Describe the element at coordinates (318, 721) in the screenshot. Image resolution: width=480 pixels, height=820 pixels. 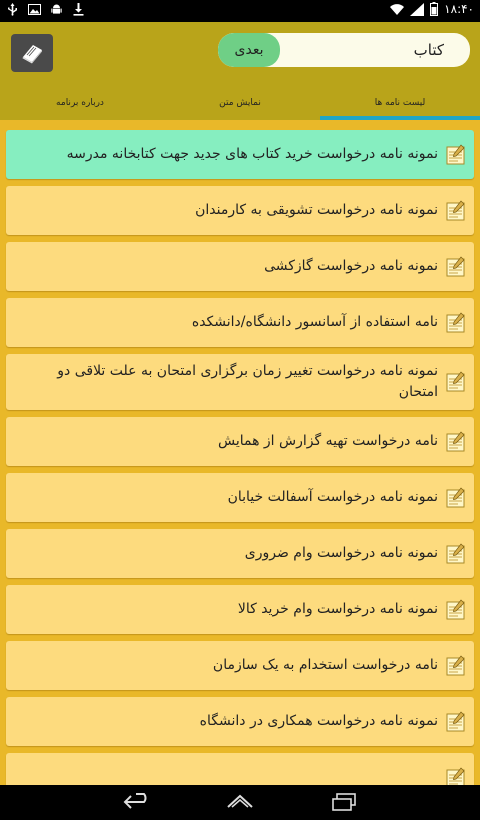
I see `letter-title: نمونه نامه درخواست همکاری در دانشگاه` at that location.